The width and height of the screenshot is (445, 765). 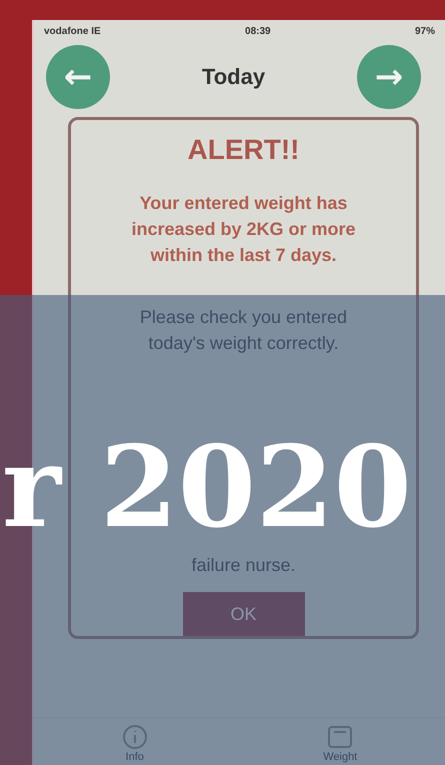 What do you see at coordinates (389, 77) in the screenshot?
I see `forward-button: →` at bounding box center [389, 77].